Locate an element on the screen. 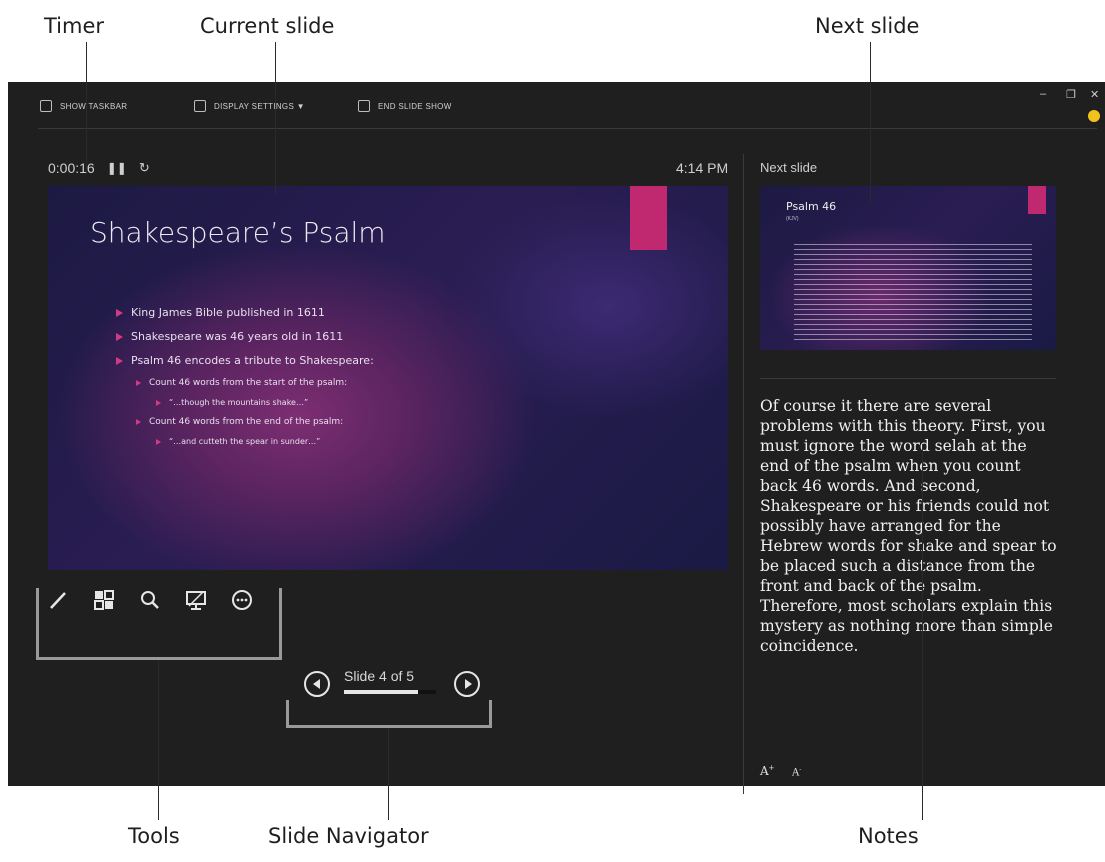  pen-icon is located at coordinates (58, 600).